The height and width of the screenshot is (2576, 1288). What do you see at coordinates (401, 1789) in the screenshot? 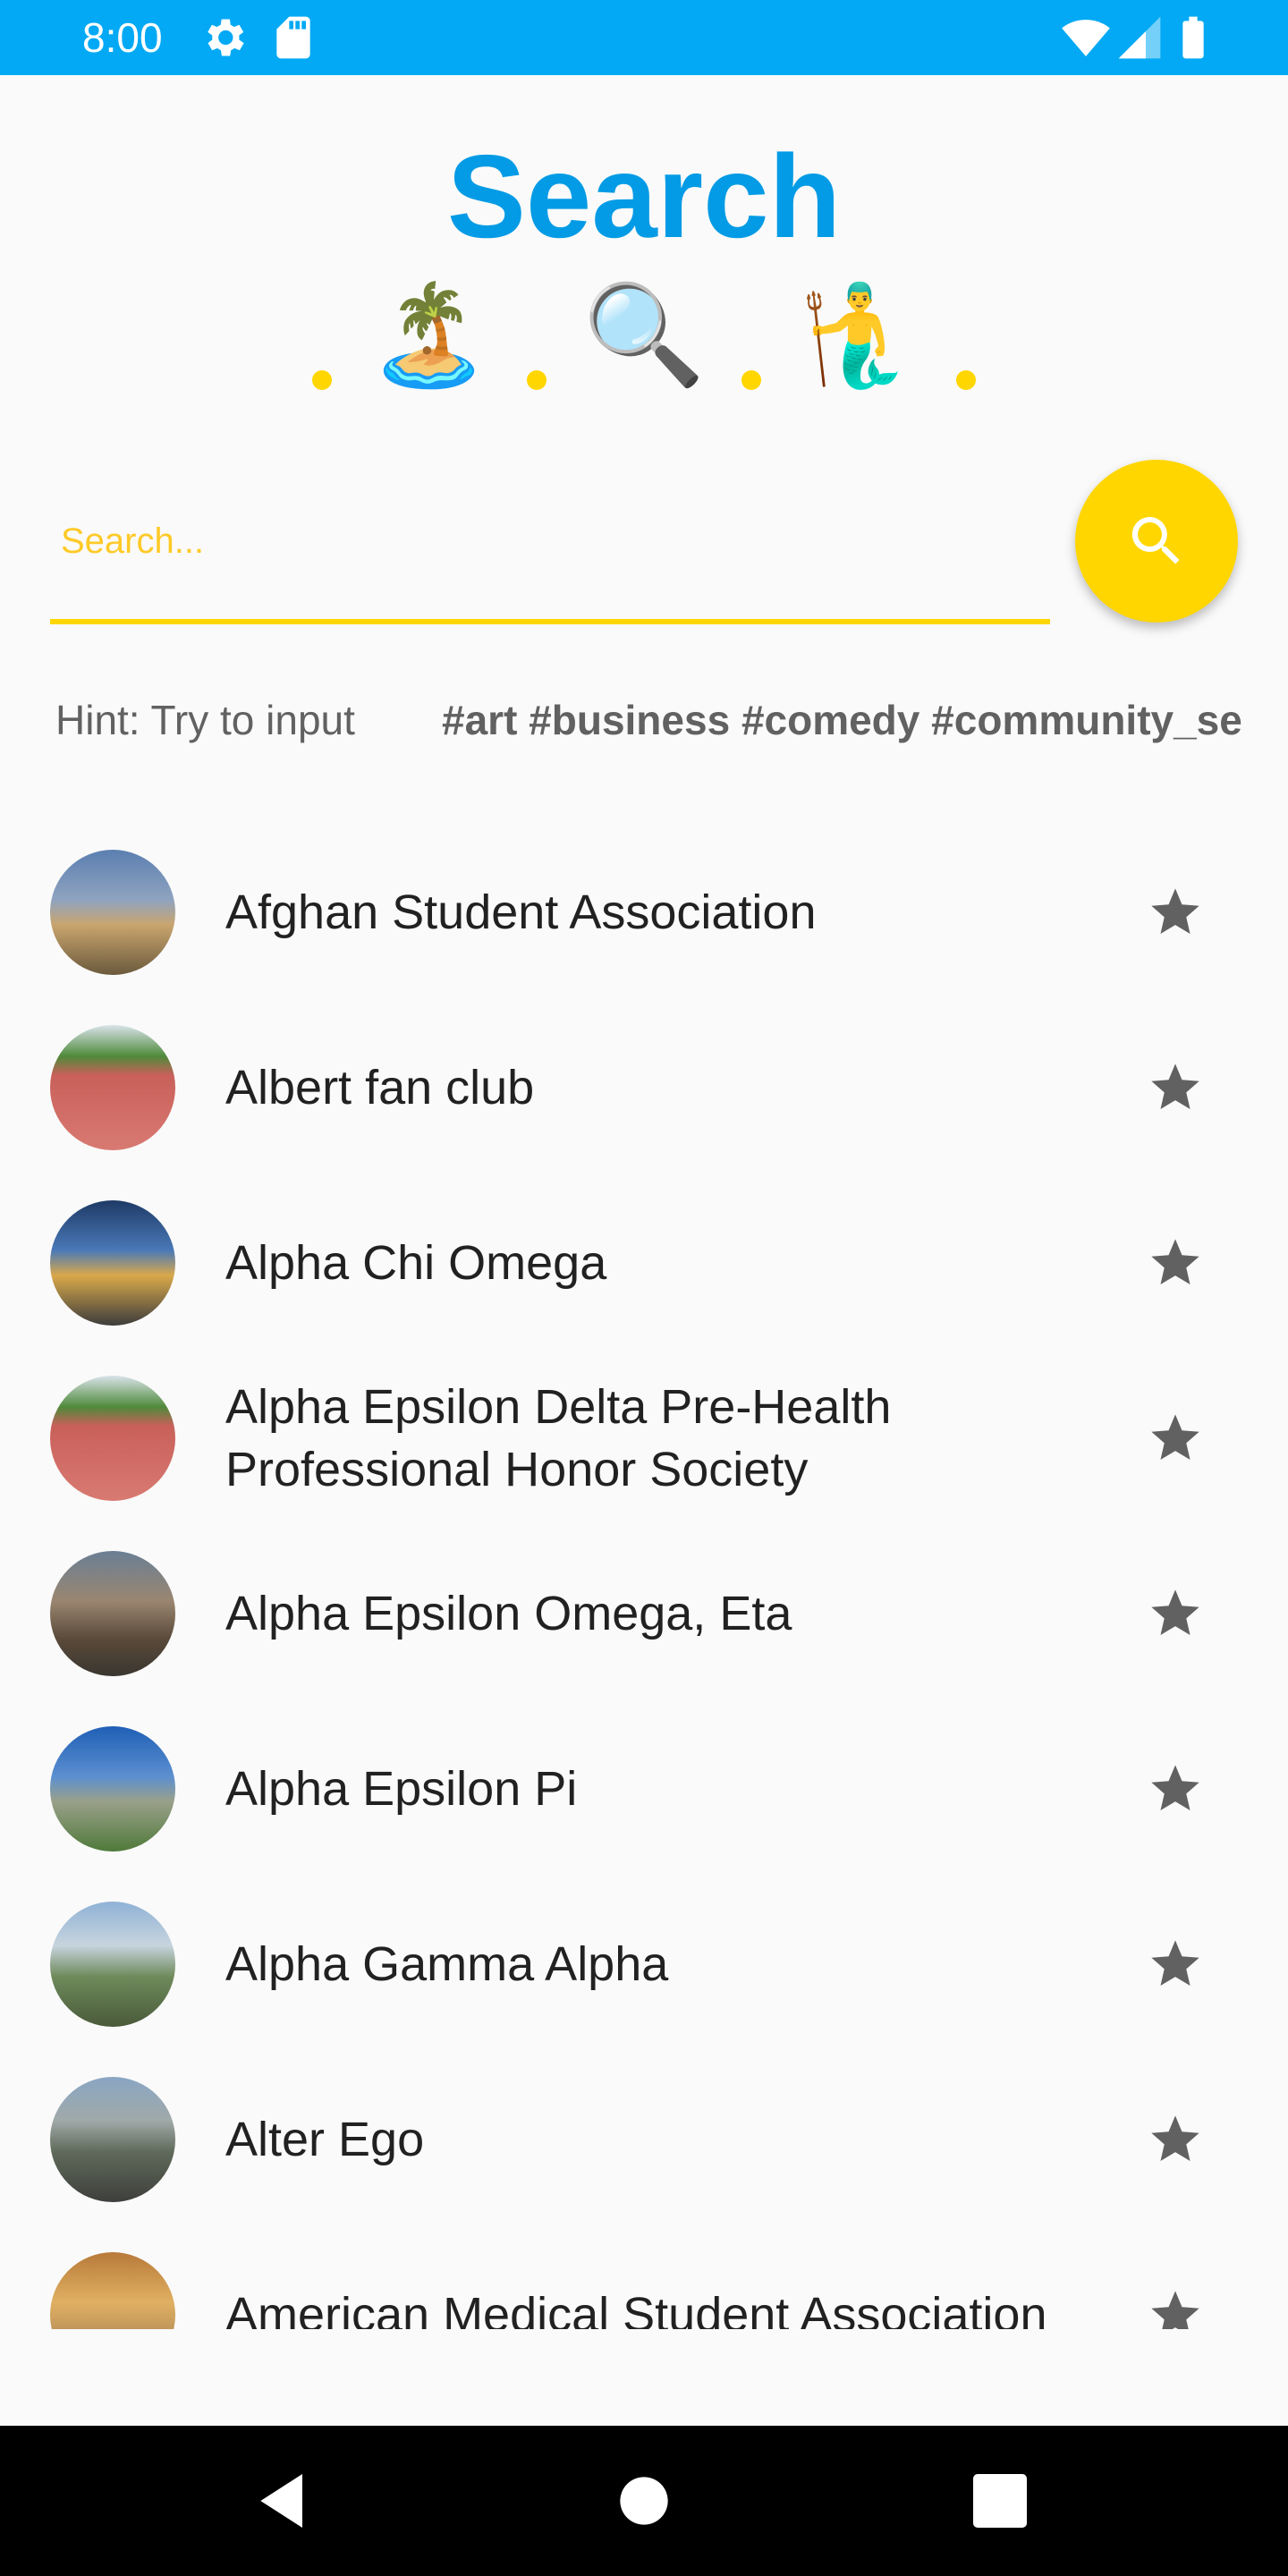
I see `item-name: Alpha Epsilon Pi` at bounding box center [401, 1789].